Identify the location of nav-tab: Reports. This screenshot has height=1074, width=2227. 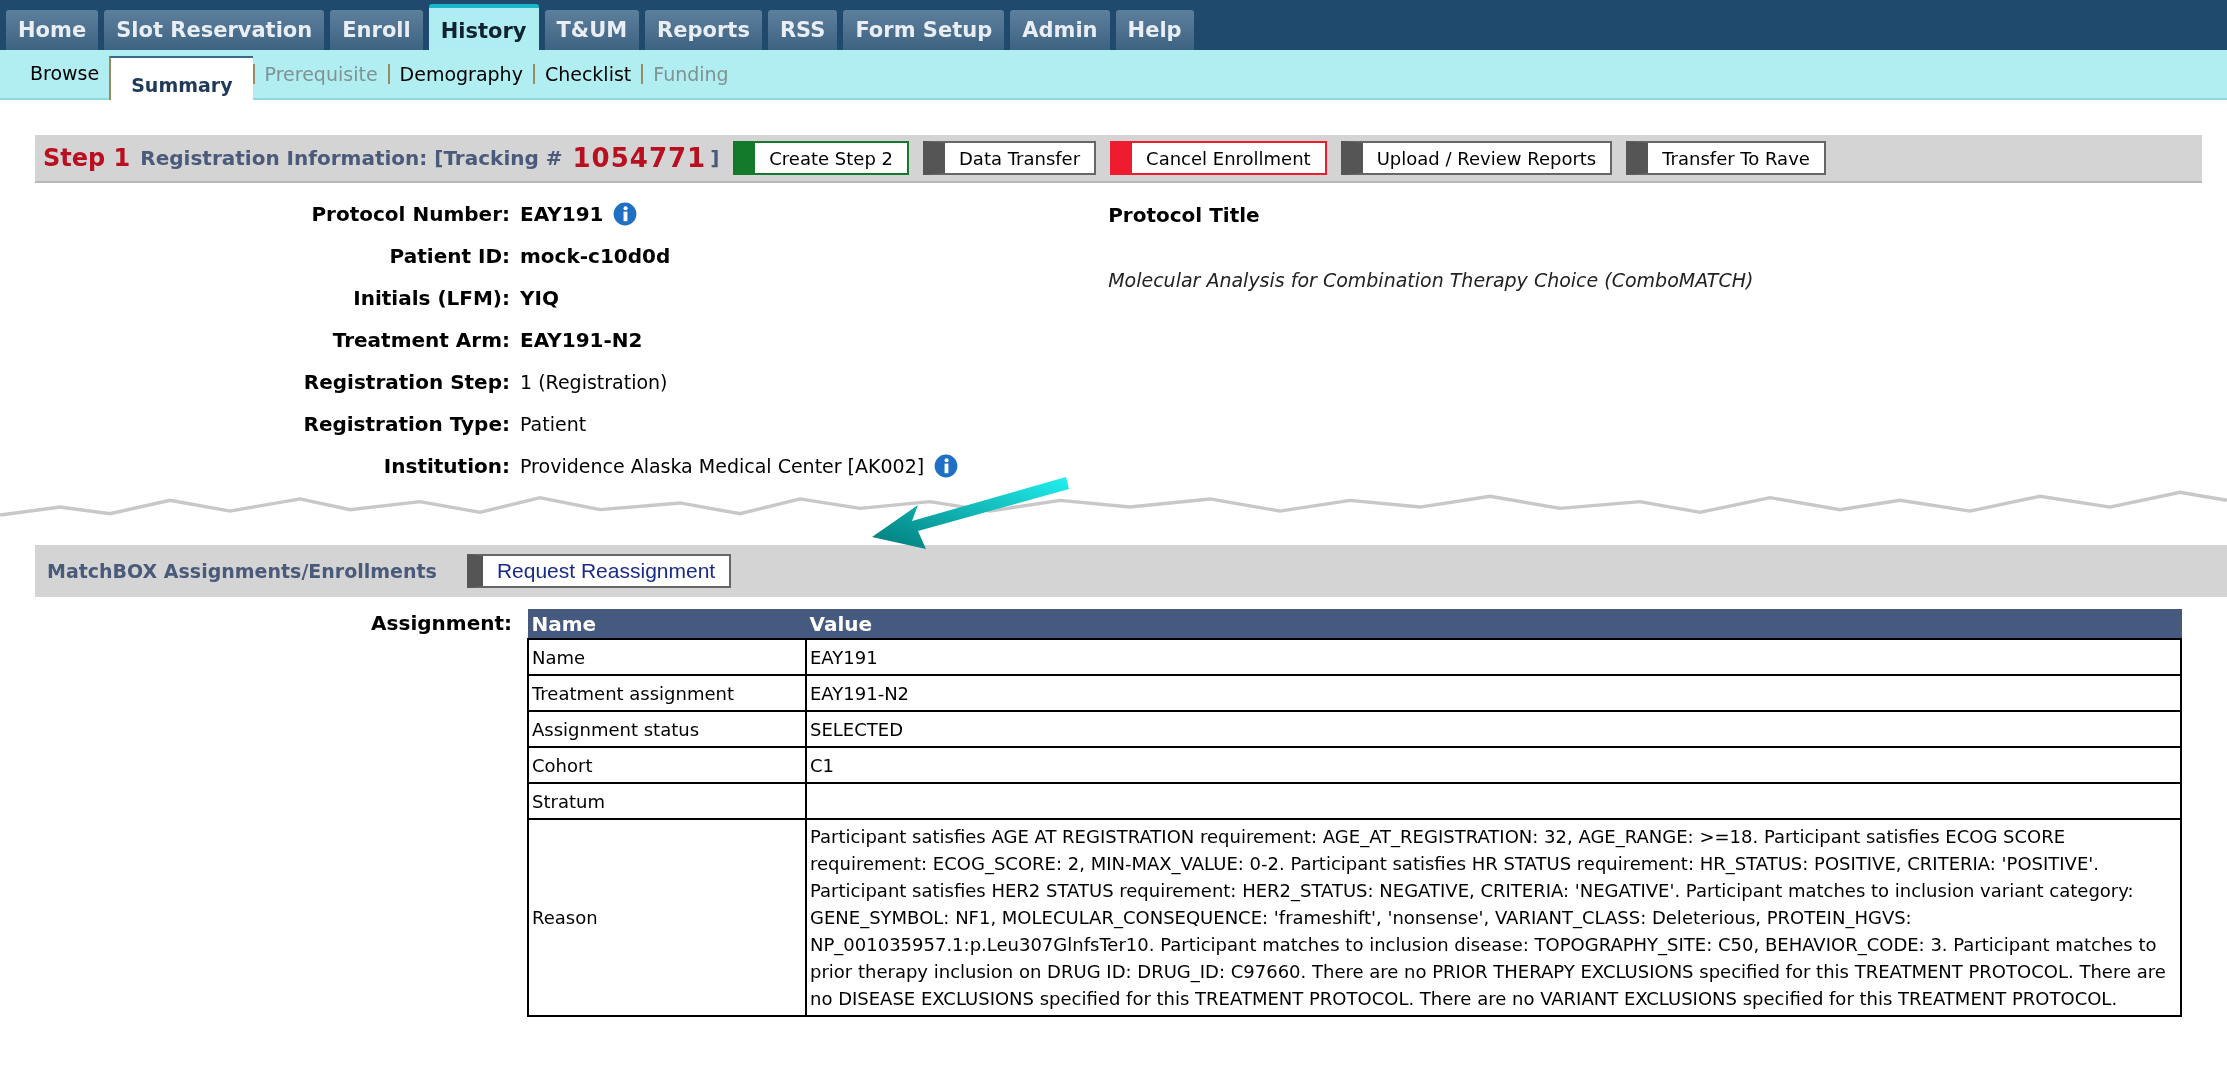
(703, 30).